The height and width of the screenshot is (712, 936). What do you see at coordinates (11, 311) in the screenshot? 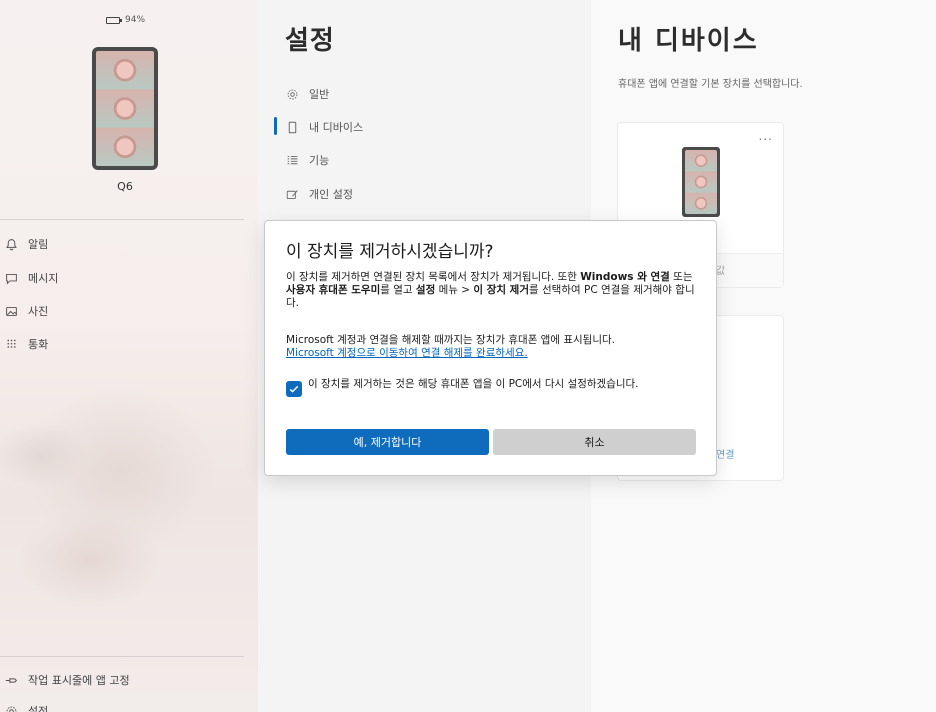
I see `photo-icon` at bounding box center [11, 311].